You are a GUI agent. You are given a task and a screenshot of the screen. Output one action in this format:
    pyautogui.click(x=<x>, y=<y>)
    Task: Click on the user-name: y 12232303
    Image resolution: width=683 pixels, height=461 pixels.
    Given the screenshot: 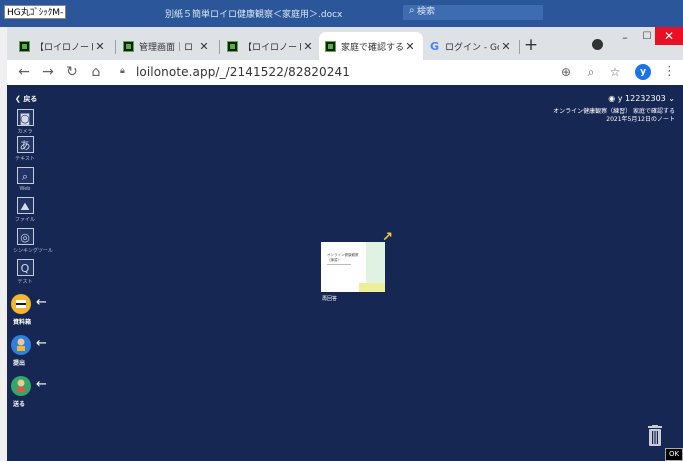 What is the action you would take?
    pyautogui.click(x=641, y=98)
    